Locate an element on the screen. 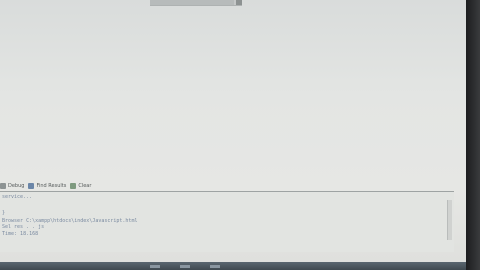 This screenshot has width=480, height=270. scroll-right-arrow-icon is located at coordinates (239, 2).